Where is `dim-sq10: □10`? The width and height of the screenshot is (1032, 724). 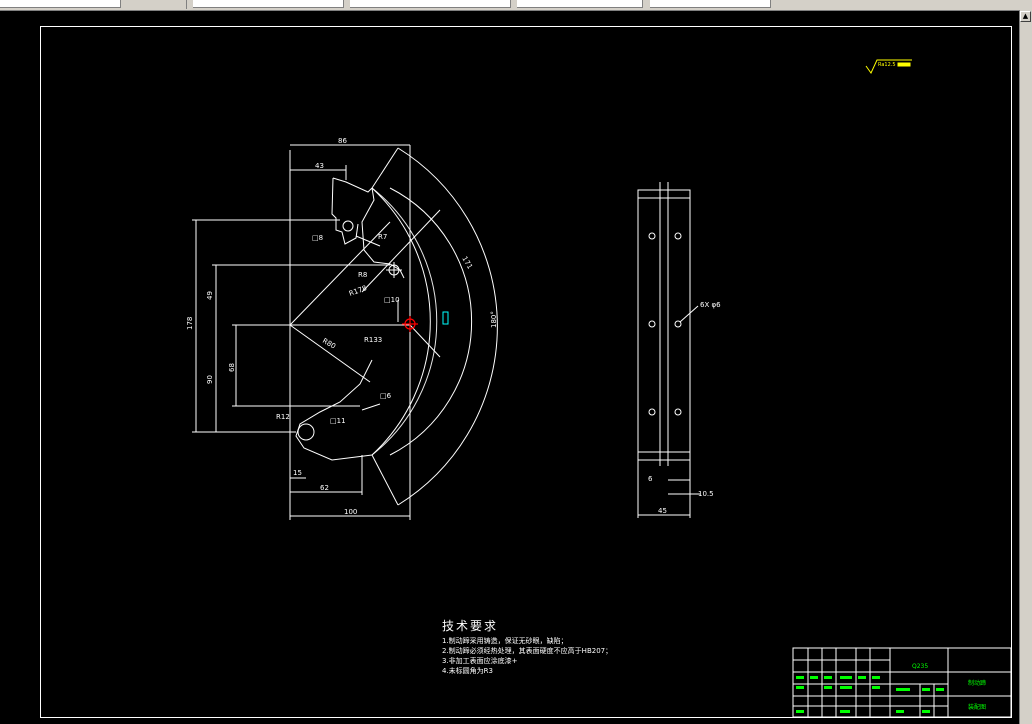 dim-sq10: □10 is located at coordinates (392, 300).